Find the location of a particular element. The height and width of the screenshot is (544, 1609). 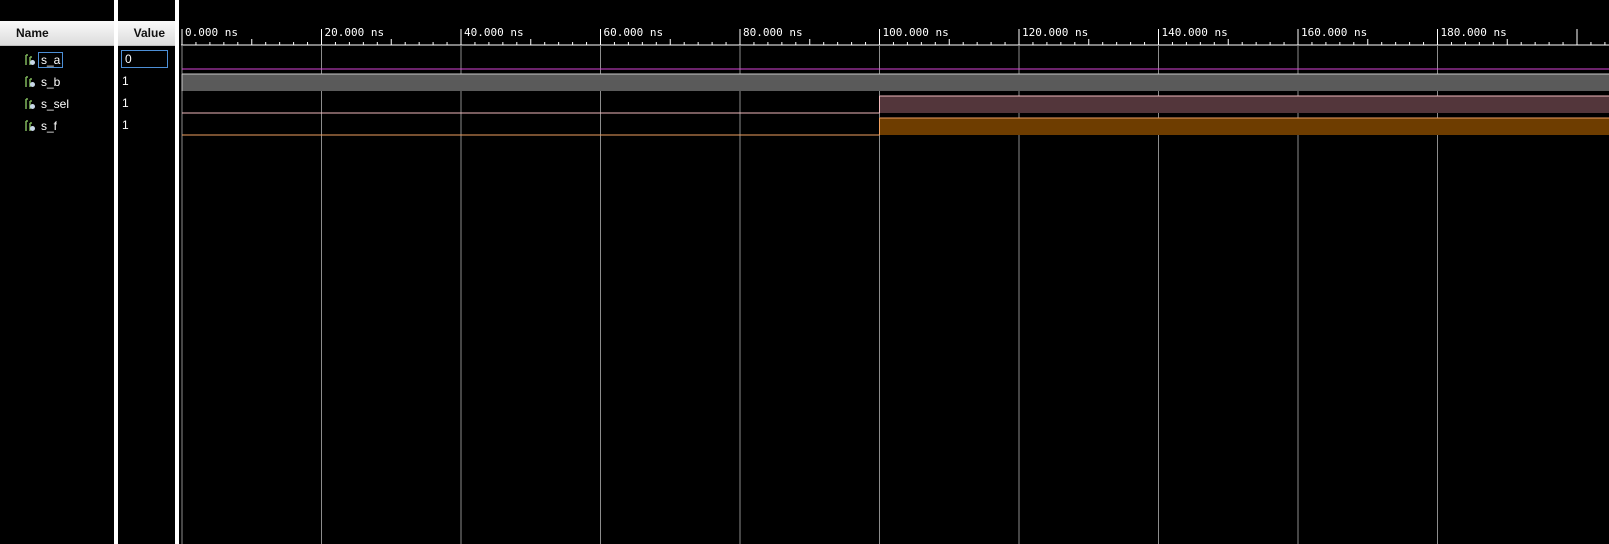

signal-row-s_b: s_b is located at coordinates (43, 81).